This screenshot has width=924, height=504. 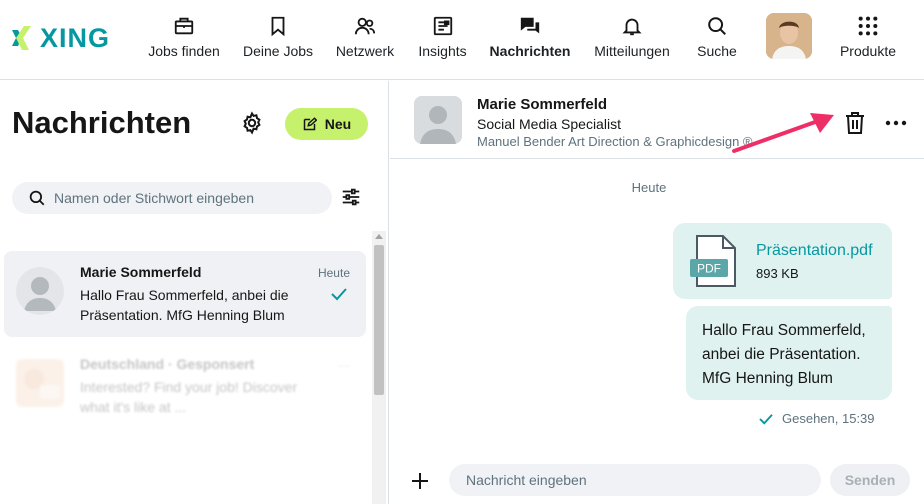 I want to click on avatar-placeholder, so click(x=40, y=291).